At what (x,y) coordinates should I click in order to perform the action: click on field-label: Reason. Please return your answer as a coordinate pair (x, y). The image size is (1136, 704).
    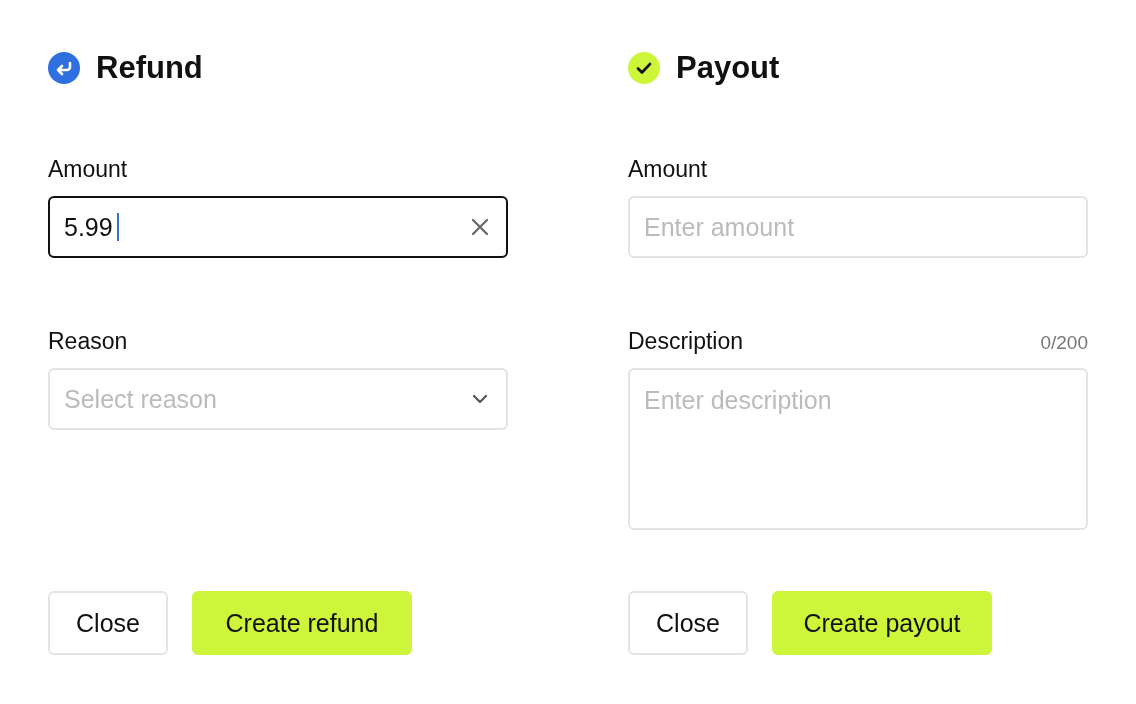
    Looking at the image, I should click on (88, 341).